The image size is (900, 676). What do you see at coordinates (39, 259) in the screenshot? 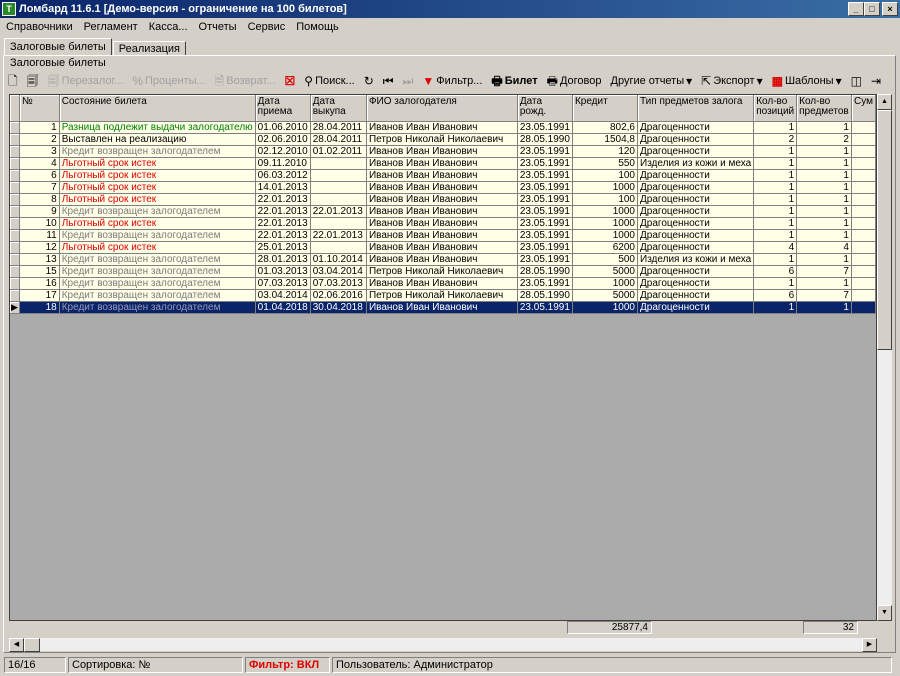
I see `cell-number: 13` at bounding box center [39, 259].